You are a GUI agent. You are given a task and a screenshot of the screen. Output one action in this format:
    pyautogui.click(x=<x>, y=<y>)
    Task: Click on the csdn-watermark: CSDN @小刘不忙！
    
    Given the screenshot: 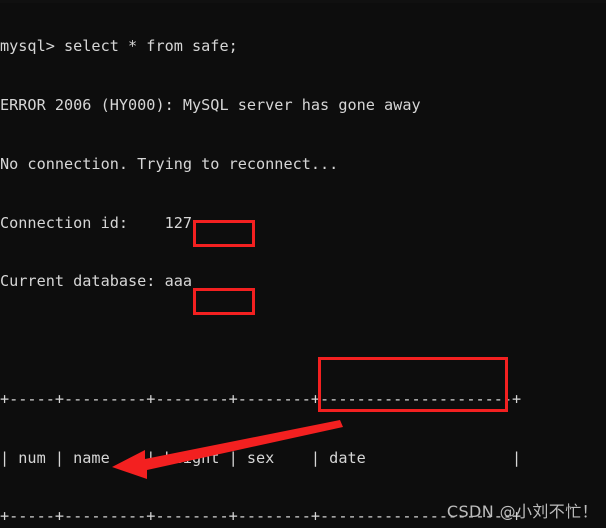 What is the action you would take?
    pyautogui.click(x=522, y=512)
    